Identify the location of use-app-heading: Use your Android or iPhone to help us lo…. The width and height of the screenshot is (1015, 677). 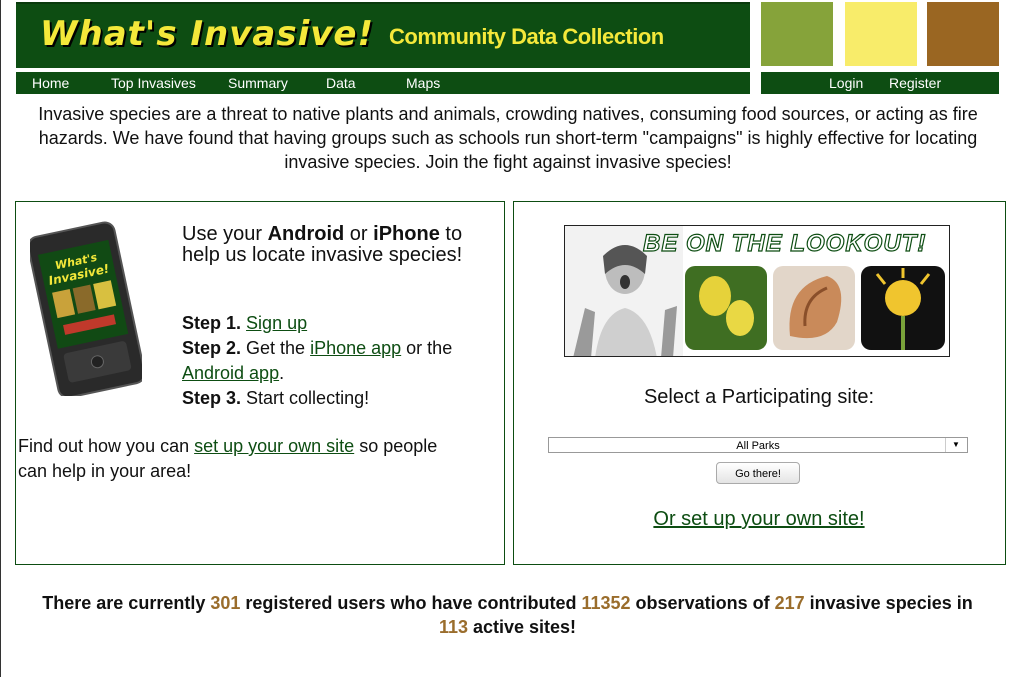
(327, 245).